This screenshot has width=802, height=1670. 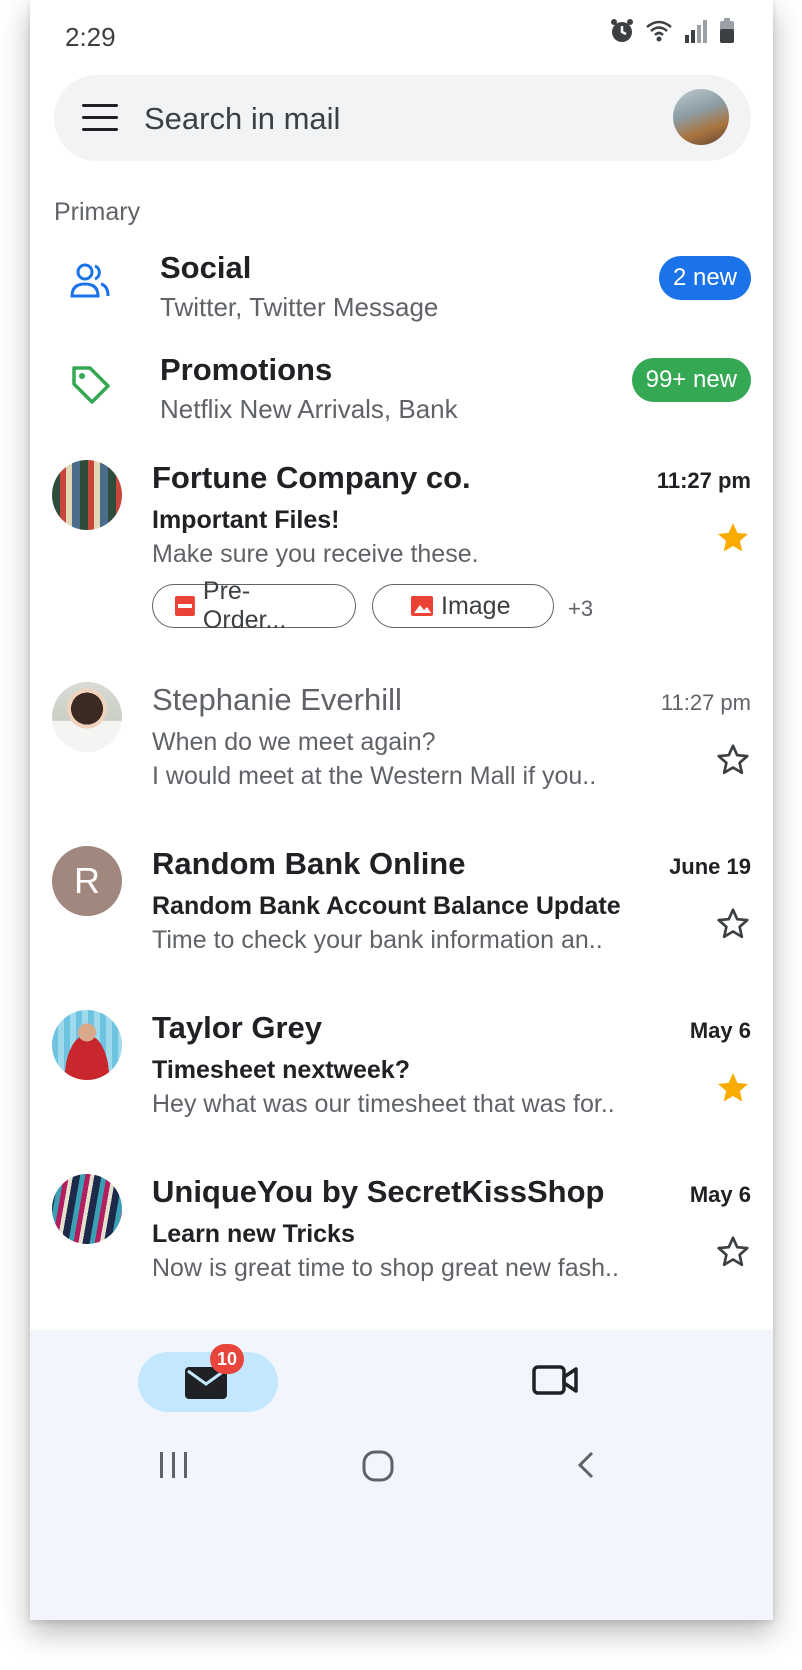 What do you see at coordinates (402, 118) in the screenshot?
I see `search-bar: Search in mail` at bounding box center [402, 118].